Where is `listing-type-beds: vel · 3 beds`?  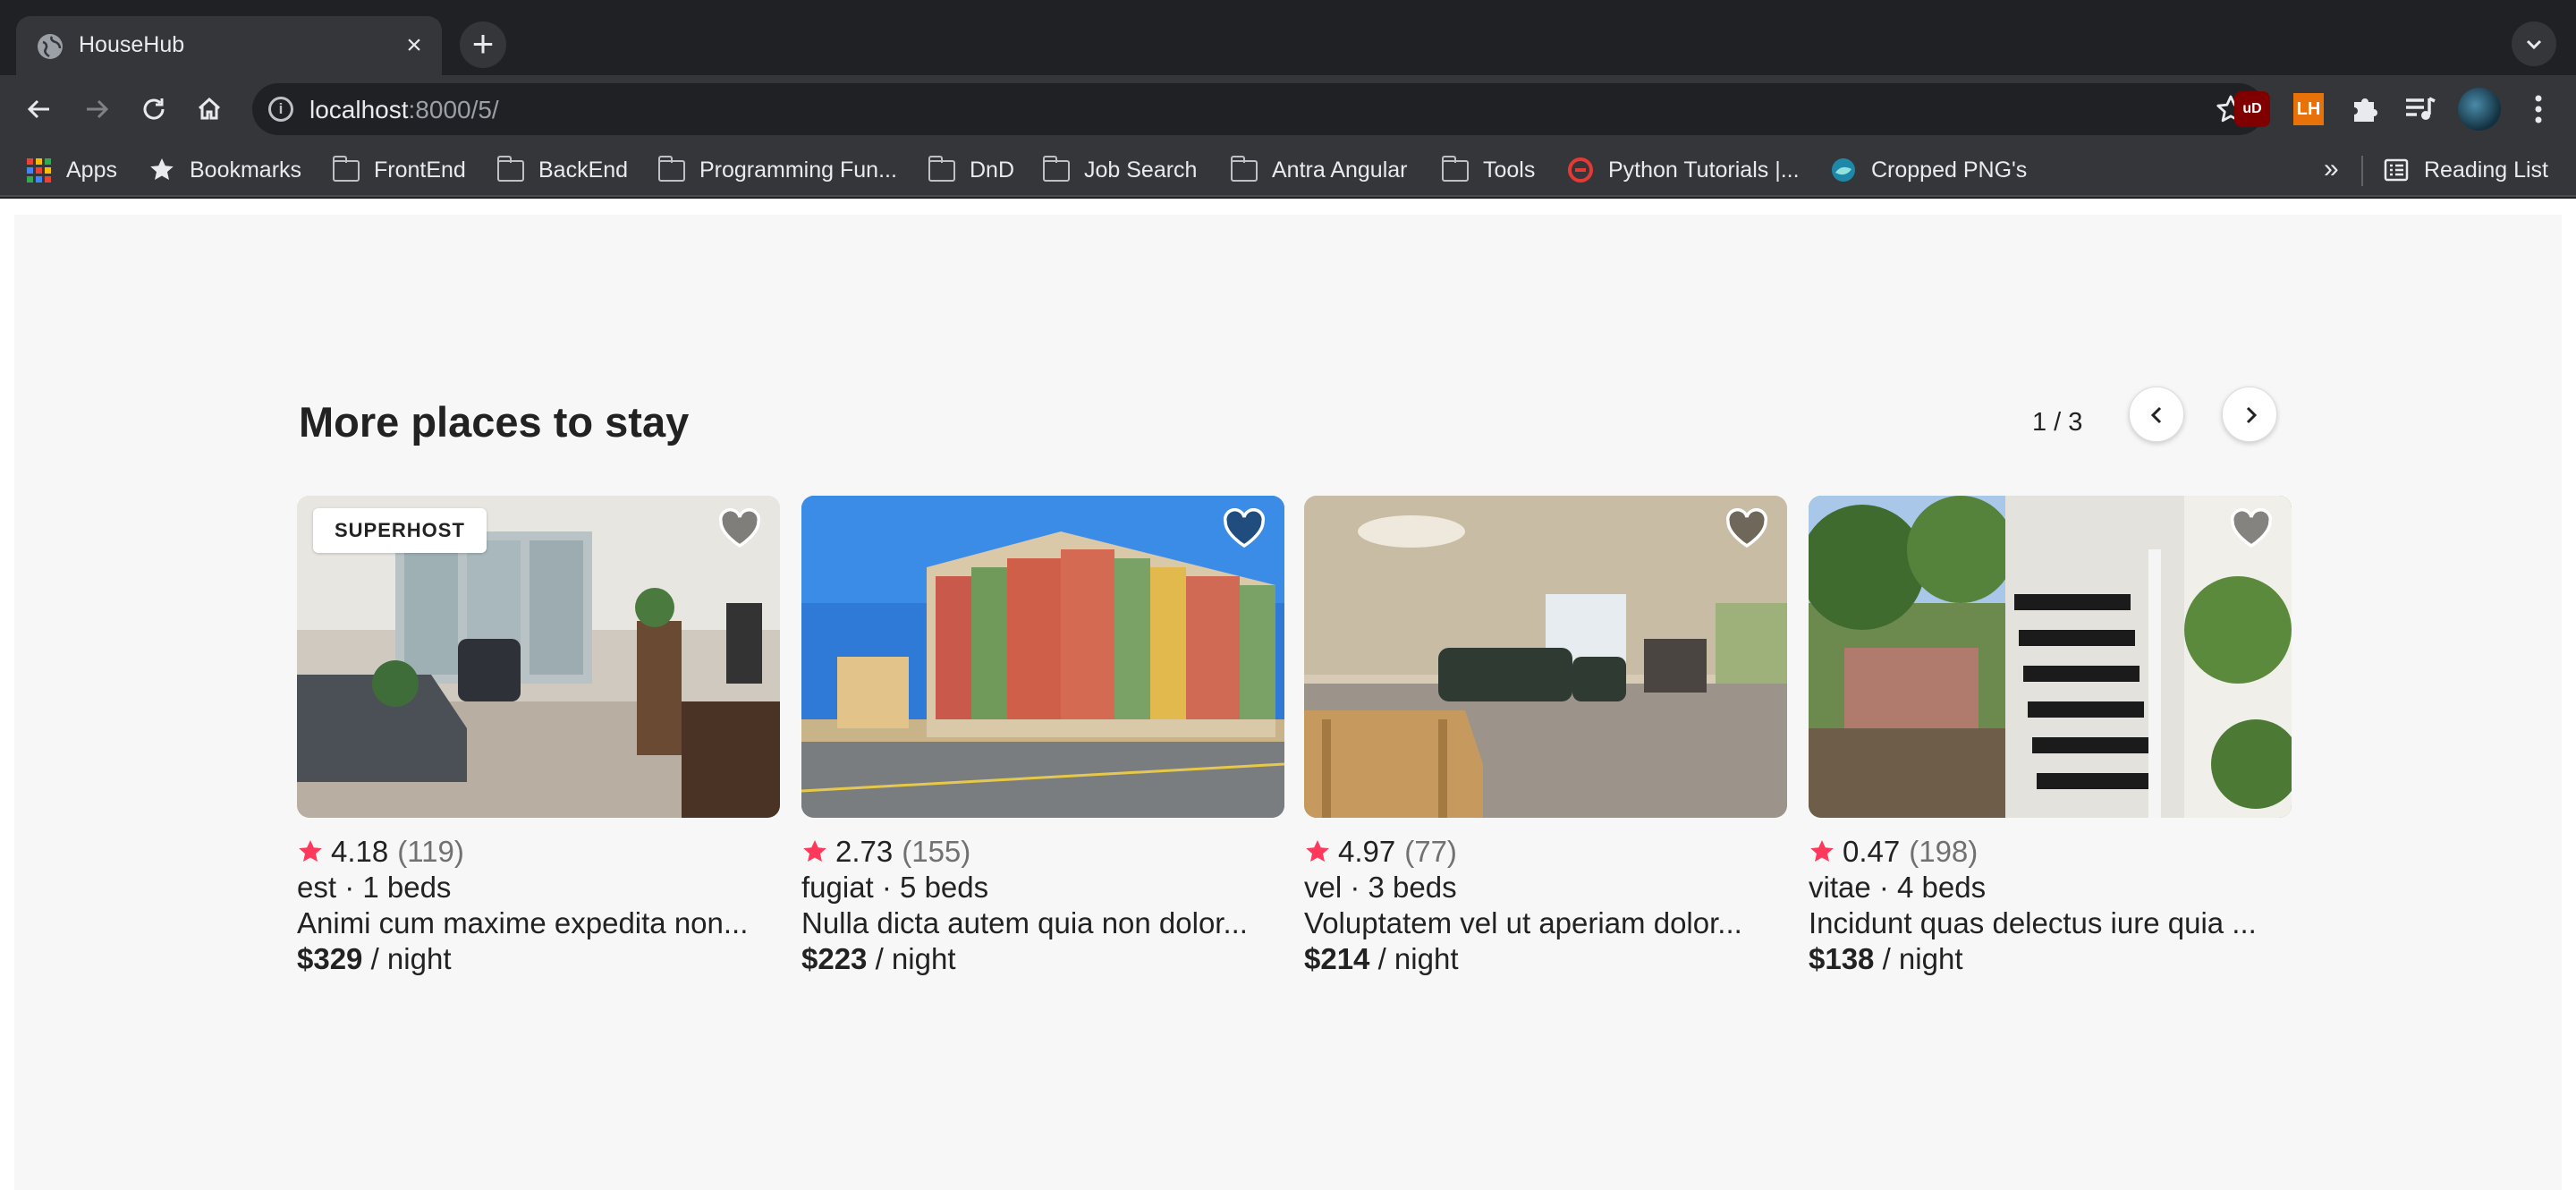 listing-type-beds: vel · 3 beds is located at coordinates (1380, 887).